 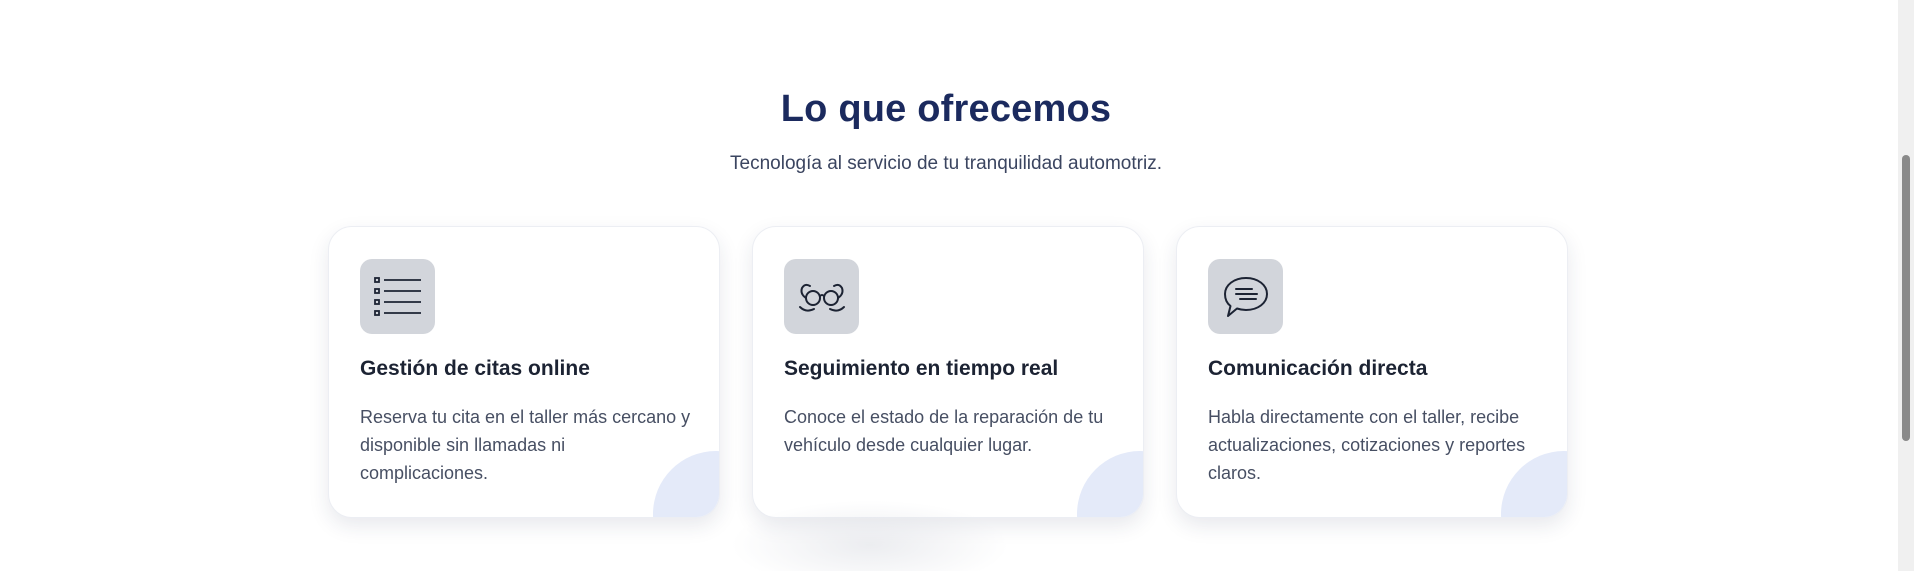 What do you see at coordinates (1110, 484) in the screenshot?
I see `card-decoration` at bounding box center [1110, 484].